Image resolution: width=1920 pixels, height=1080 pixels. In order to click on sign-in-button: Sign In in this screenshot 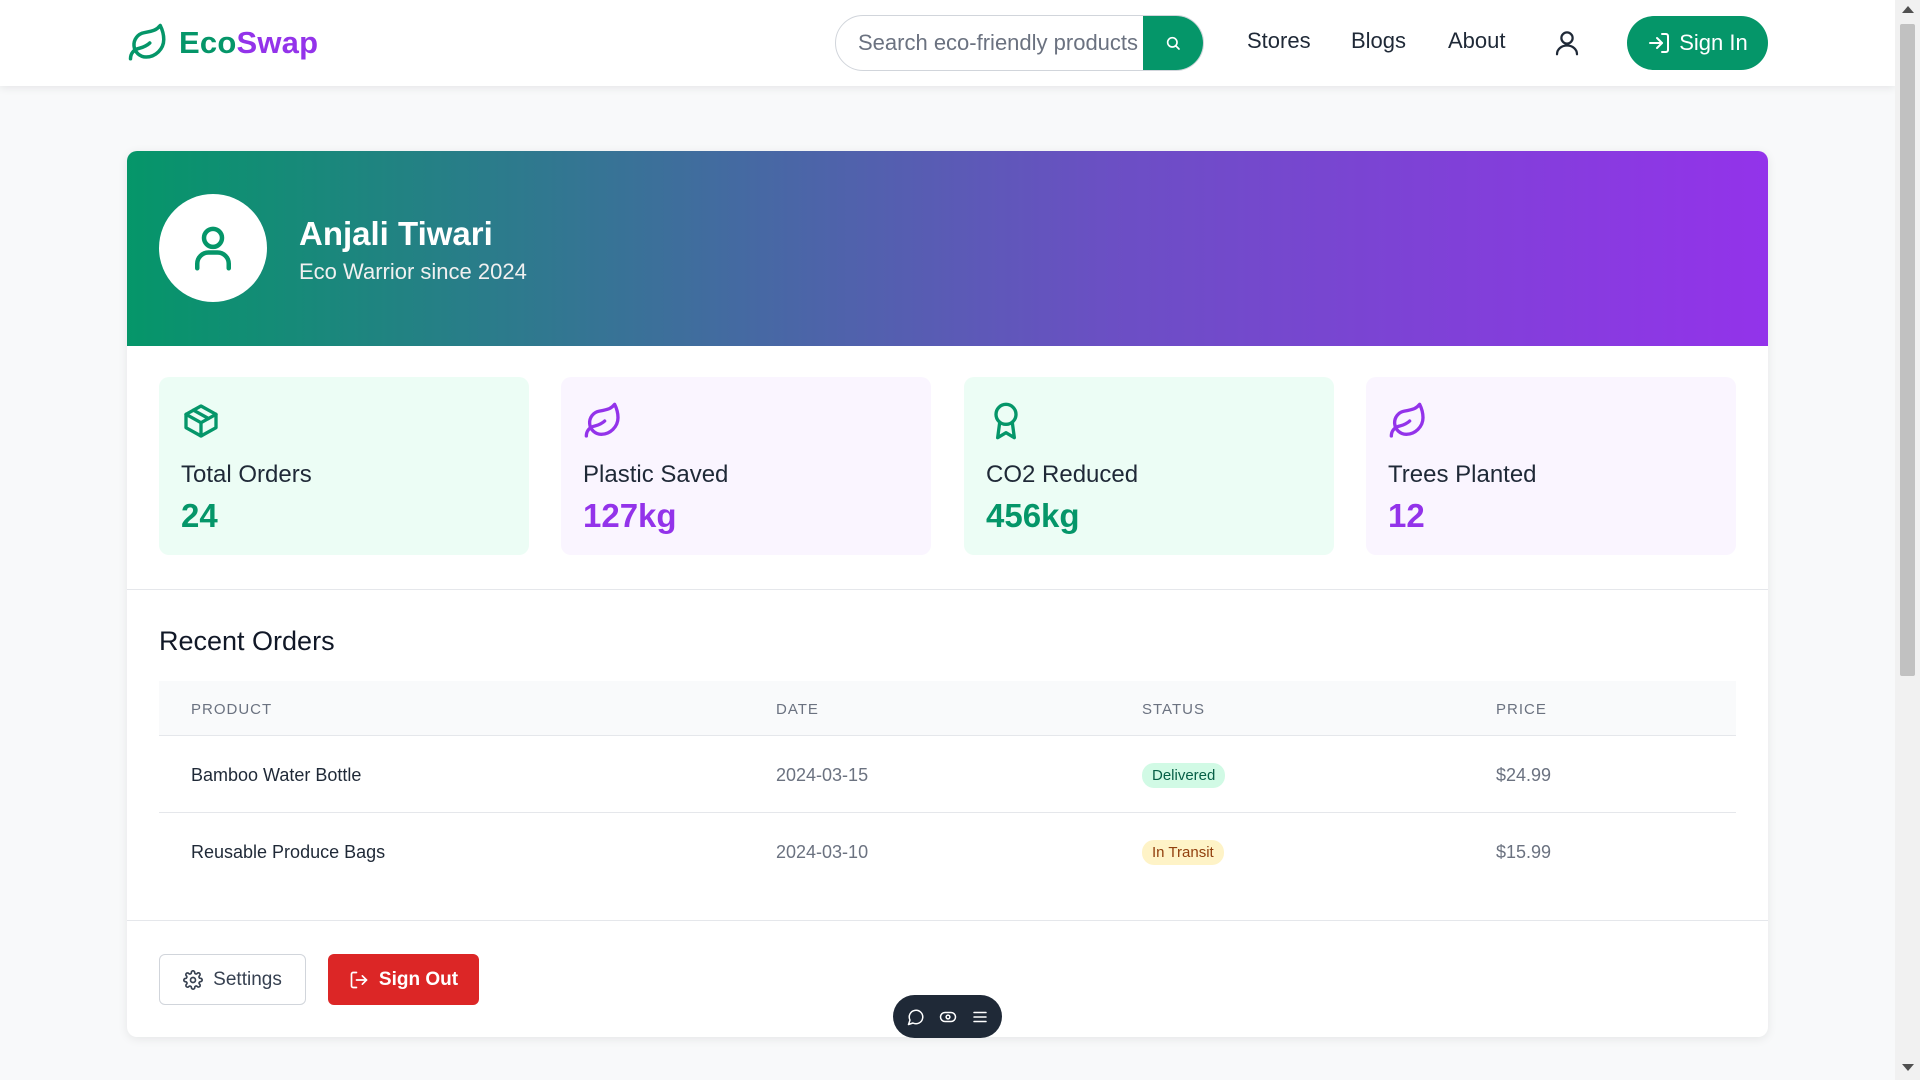, I will do `click(1697, 43)`.